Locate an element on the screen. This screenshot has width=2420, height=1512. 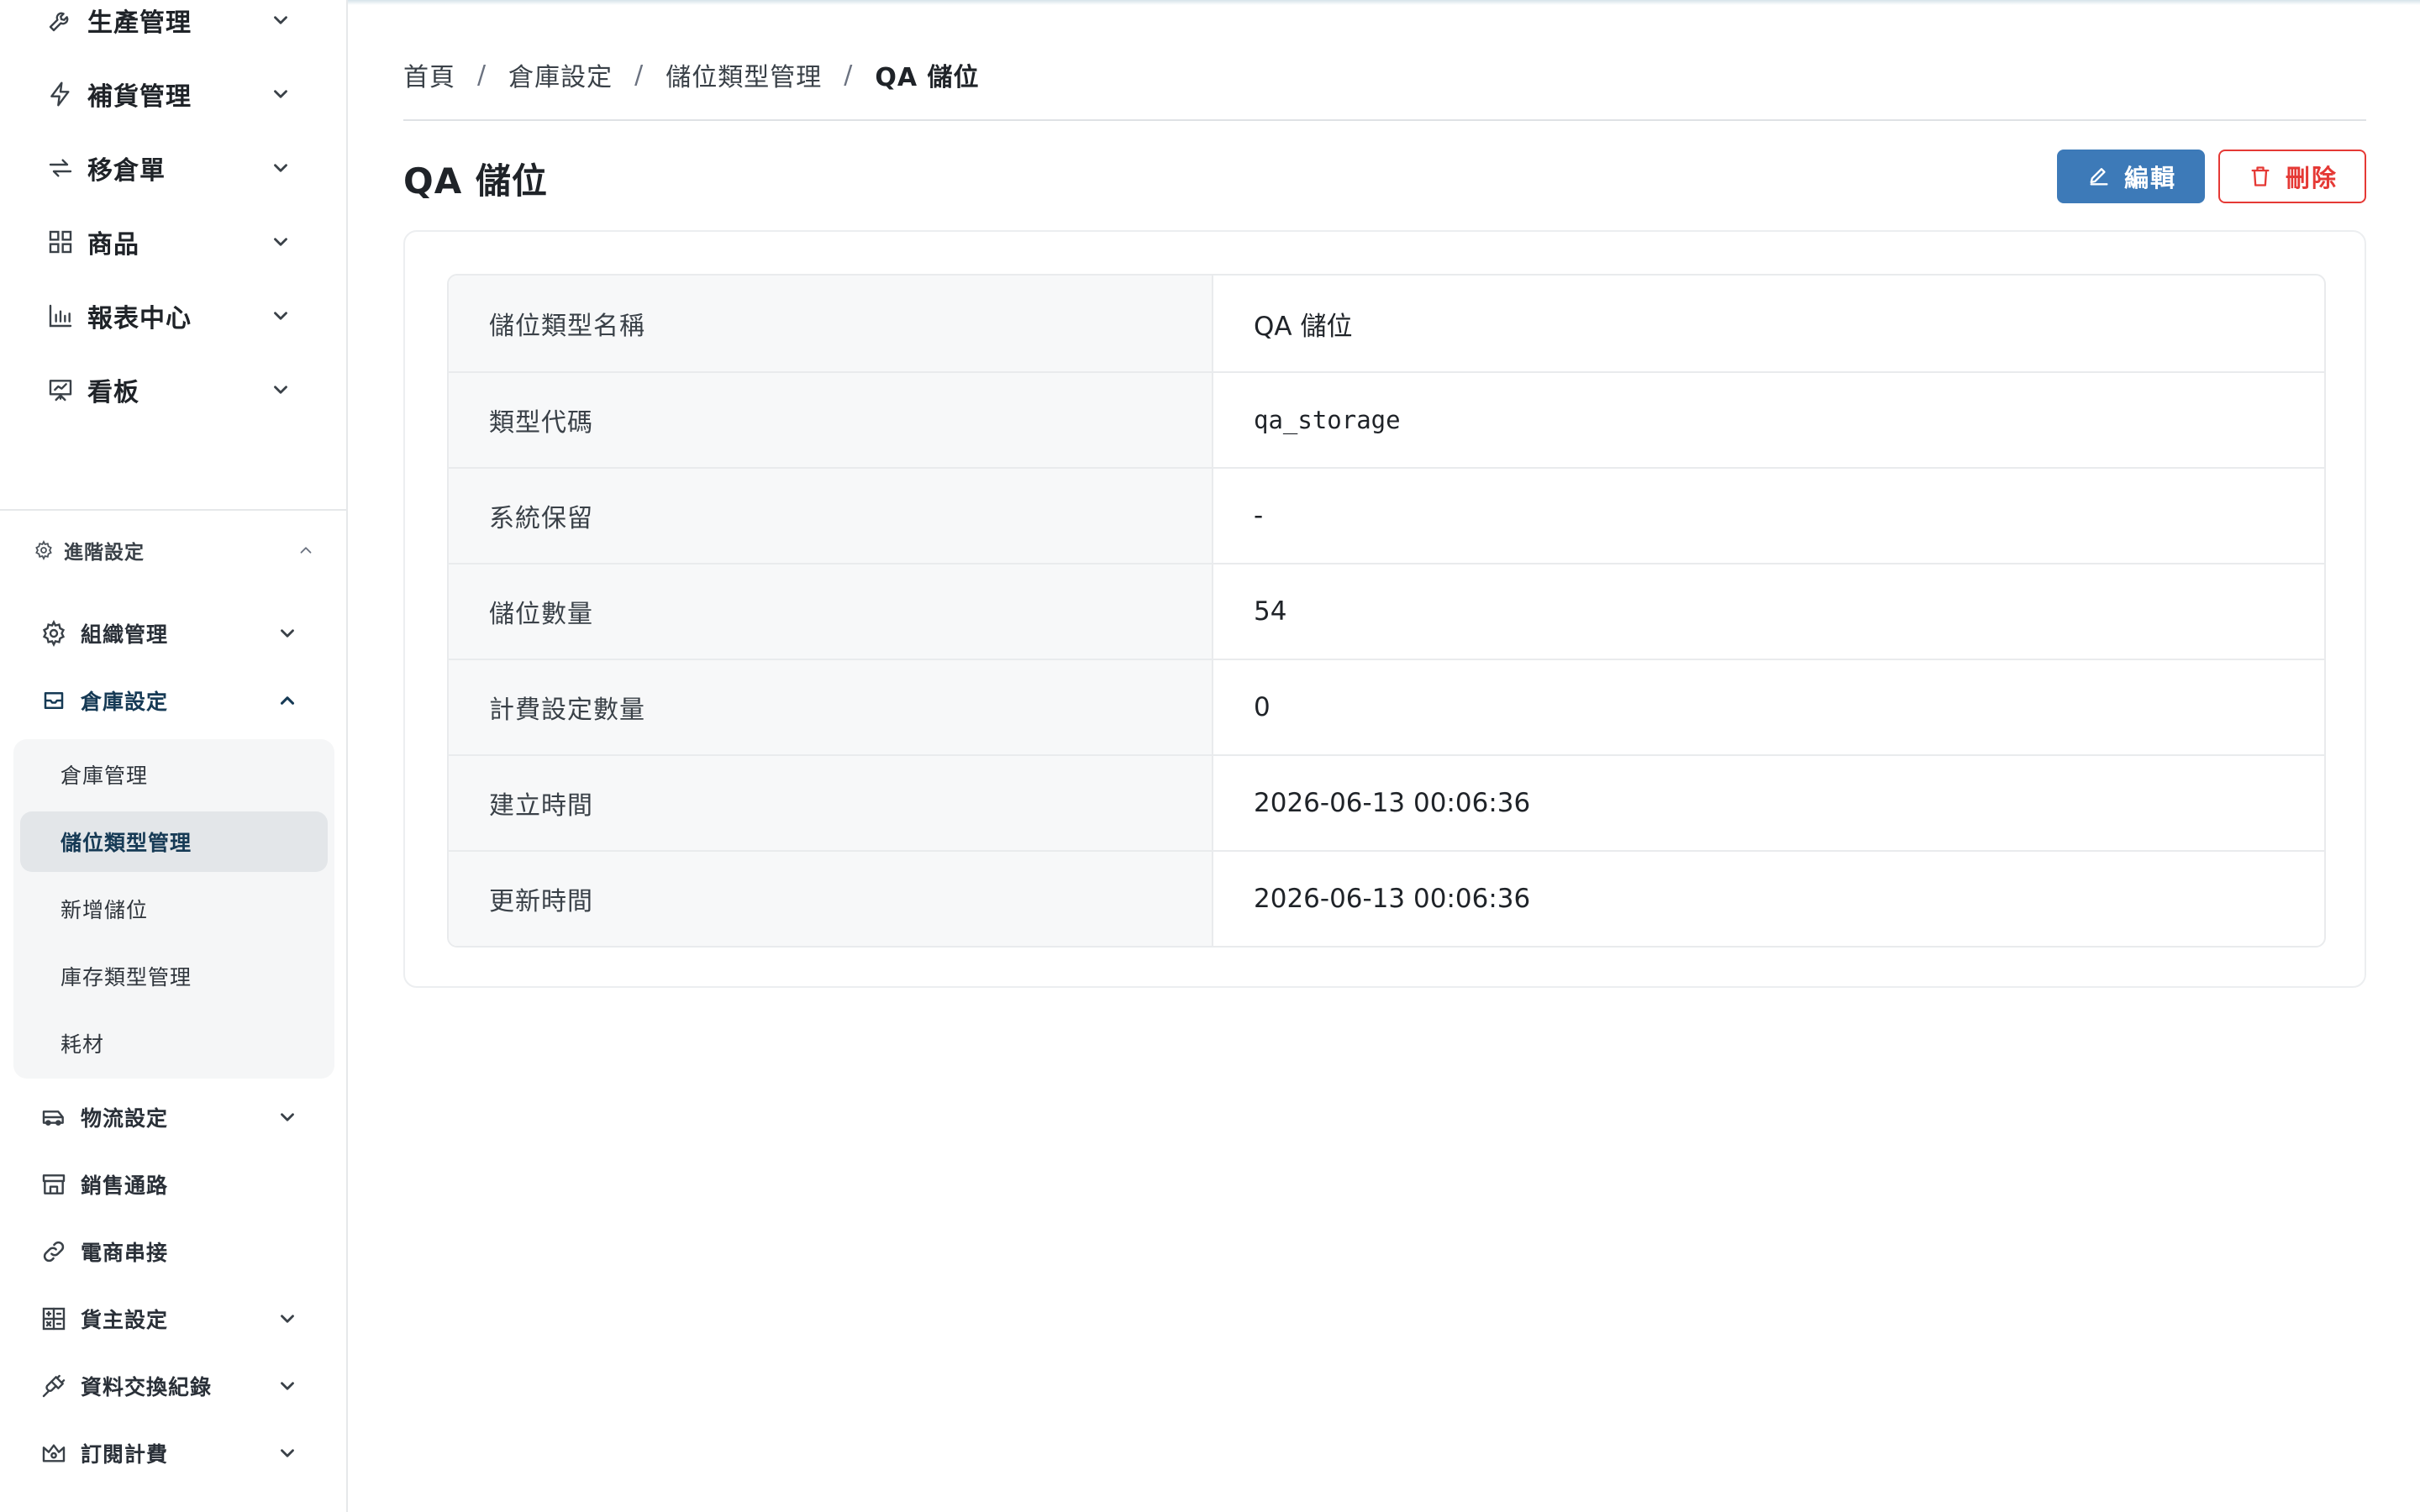
sidebar-item-label: 銷售通路 is located at coordinates (125, 1185).